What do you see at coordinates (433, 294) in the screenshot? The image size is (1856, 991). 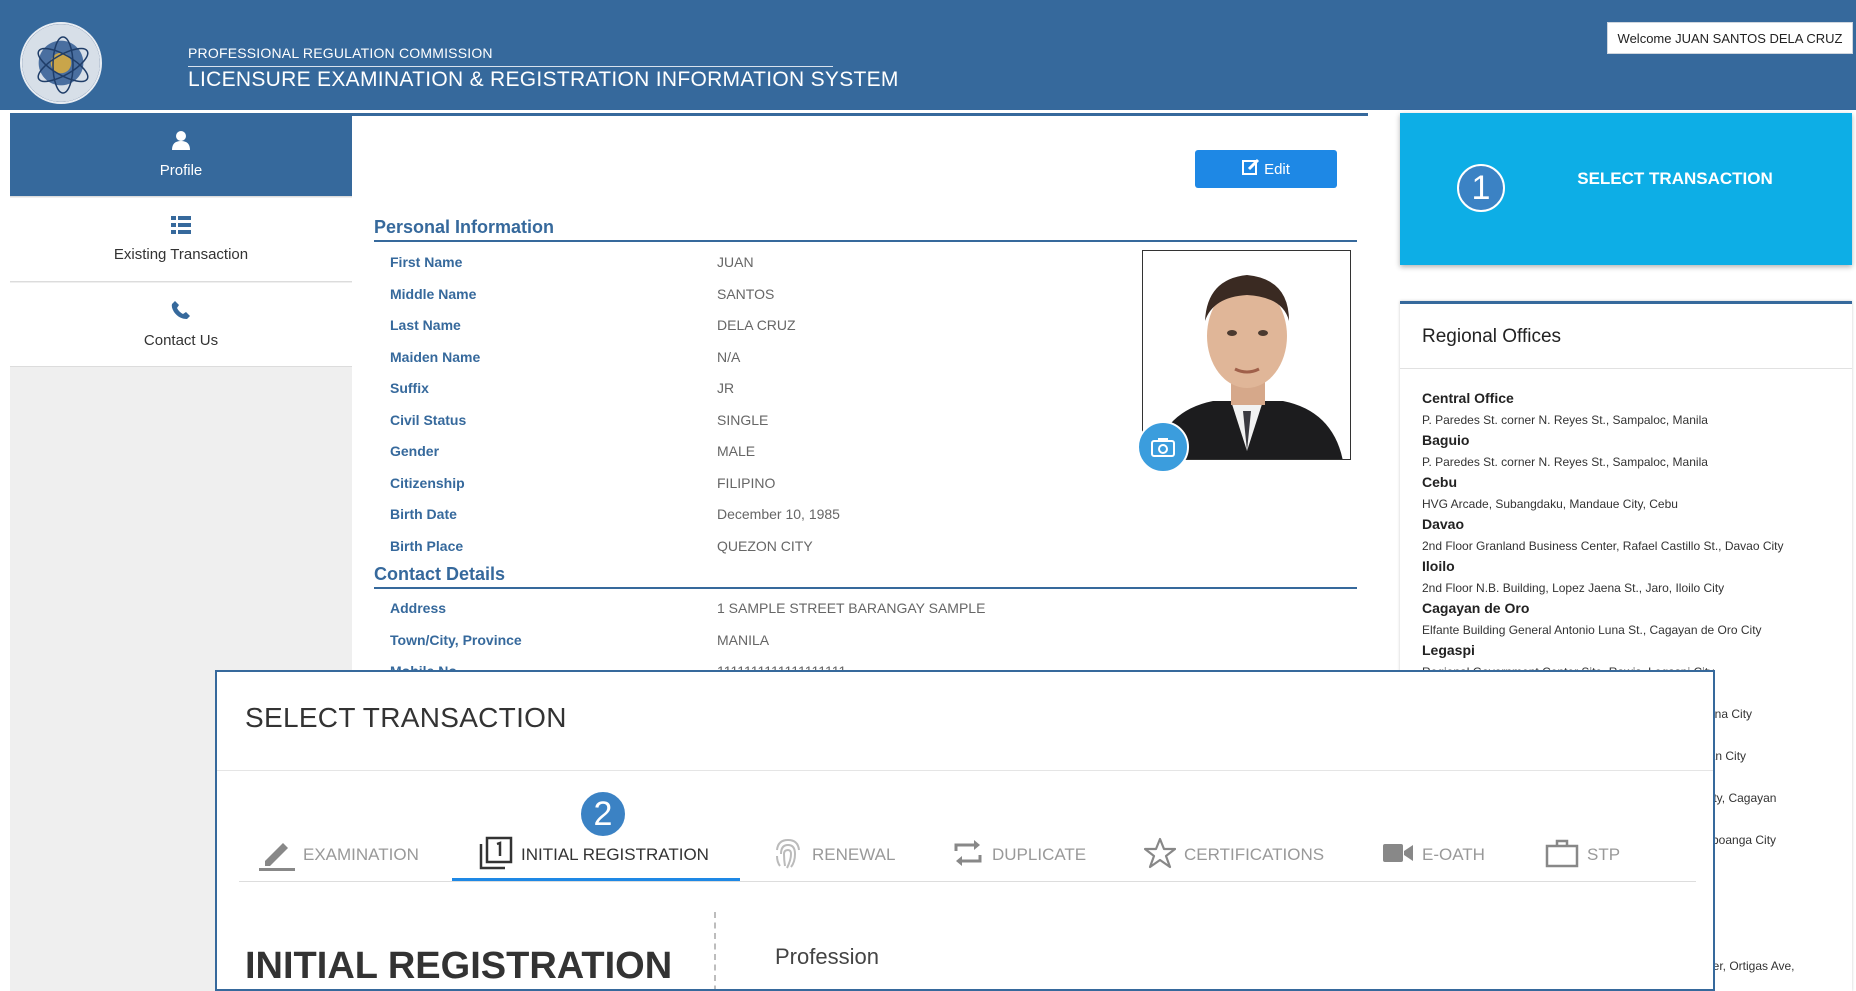 I see `field-label: Middle Name` at bounding box center [433, 294].